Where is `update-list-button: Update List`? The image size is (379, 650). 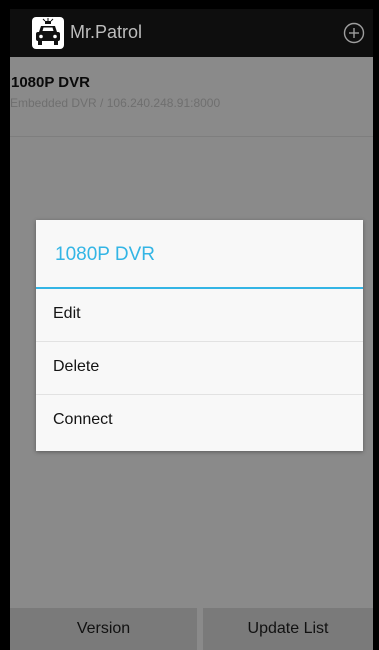 update-list-button: Update List is located at coordinates (288, 629).